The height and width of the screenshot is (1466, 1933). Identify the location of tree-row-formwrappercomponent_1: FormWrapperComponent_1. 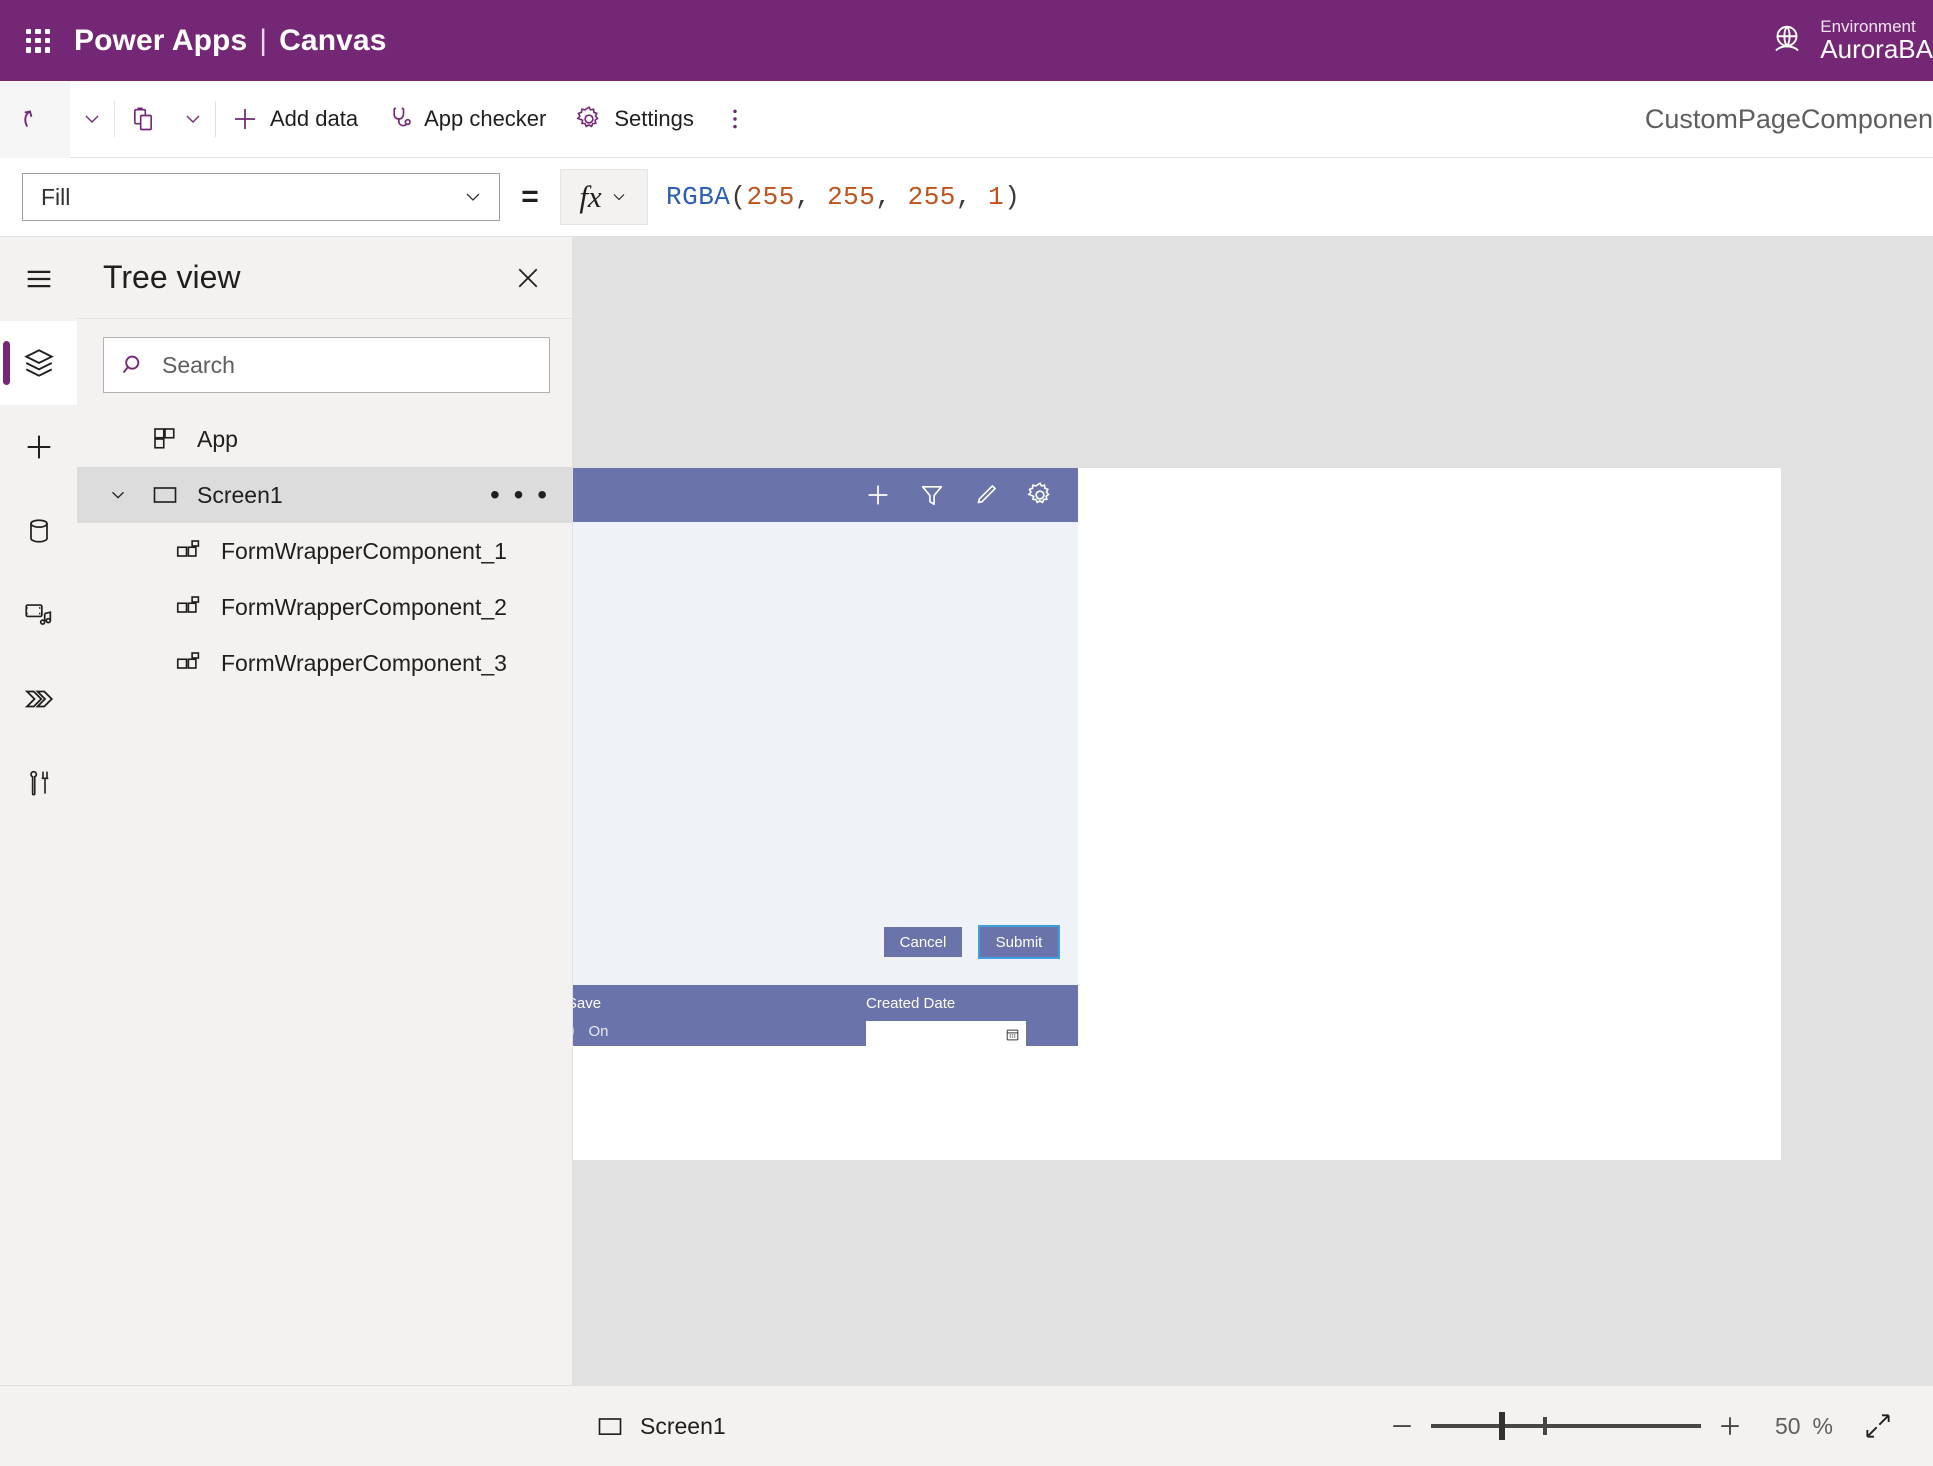
(324, 551).